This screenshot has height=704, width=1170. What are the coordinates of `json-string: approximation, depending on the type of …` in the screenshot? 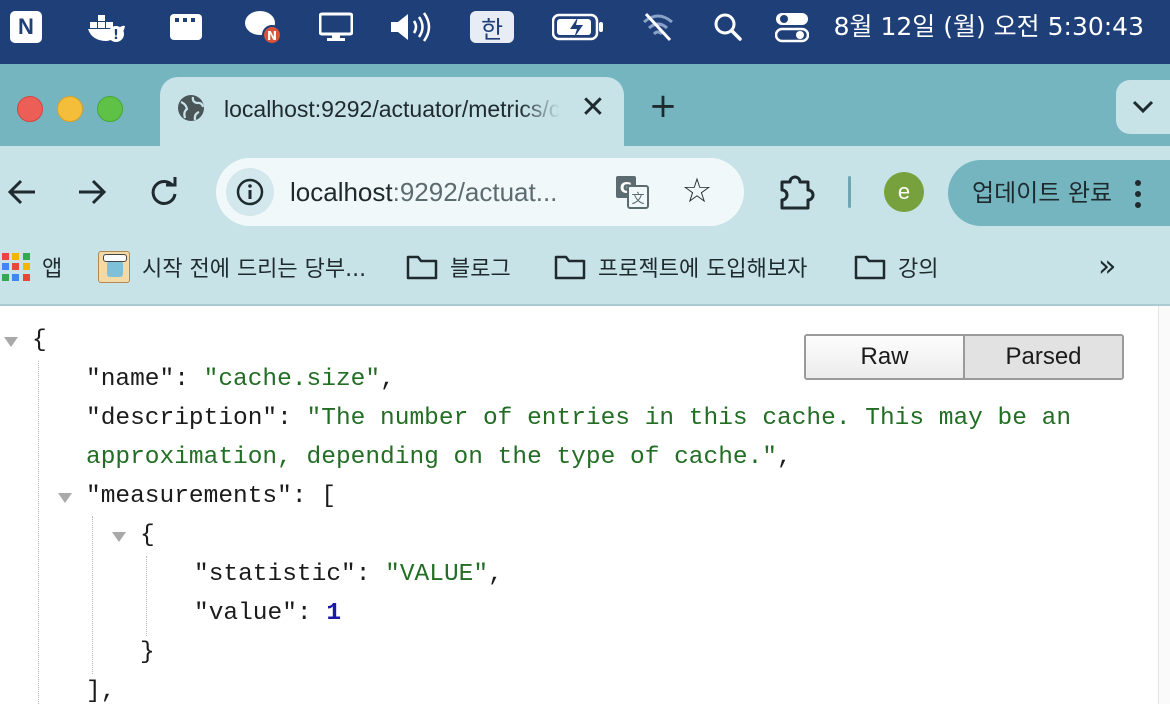 It's located at (432, 457).